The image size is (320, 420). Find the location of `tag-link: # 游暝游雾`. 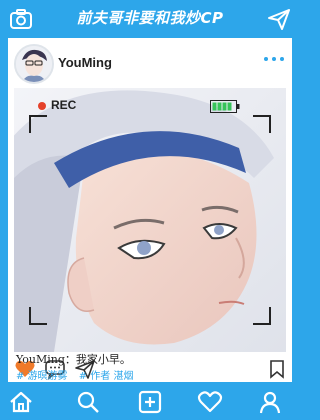

tag-link: # 游暝游雾 is located at coordinates (42, 376).